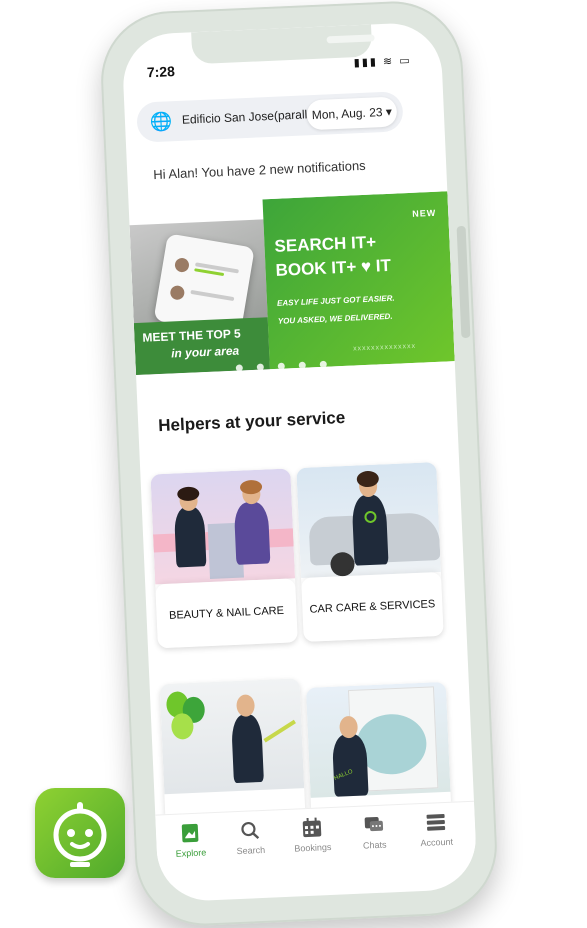  What do you see at coordinates (437, 842) in the screenshot?
I see `tab-label: Account` at bounding box center [437, 842].